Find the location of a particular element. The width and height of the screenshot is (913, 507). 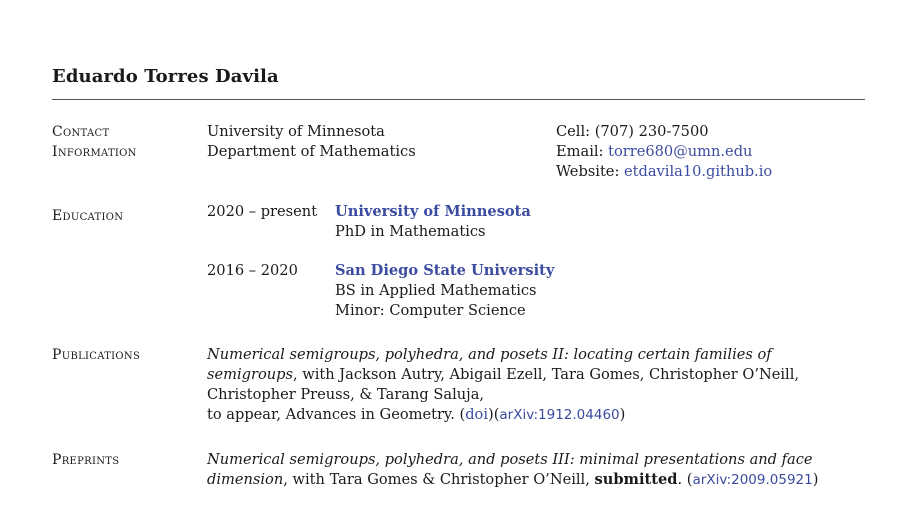

education-dates: 2016 – 2020 is located at coordinates (252, 270).